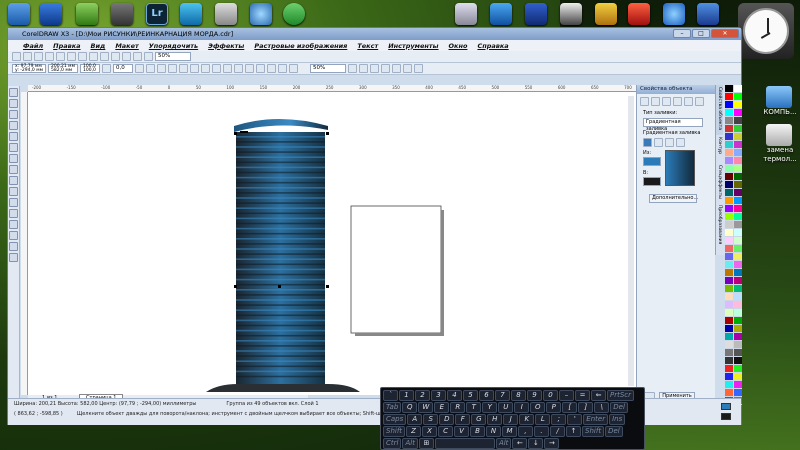 The width and height of the screenshot is (800, 450). I want to click on copy-icon, so click(71, 56).